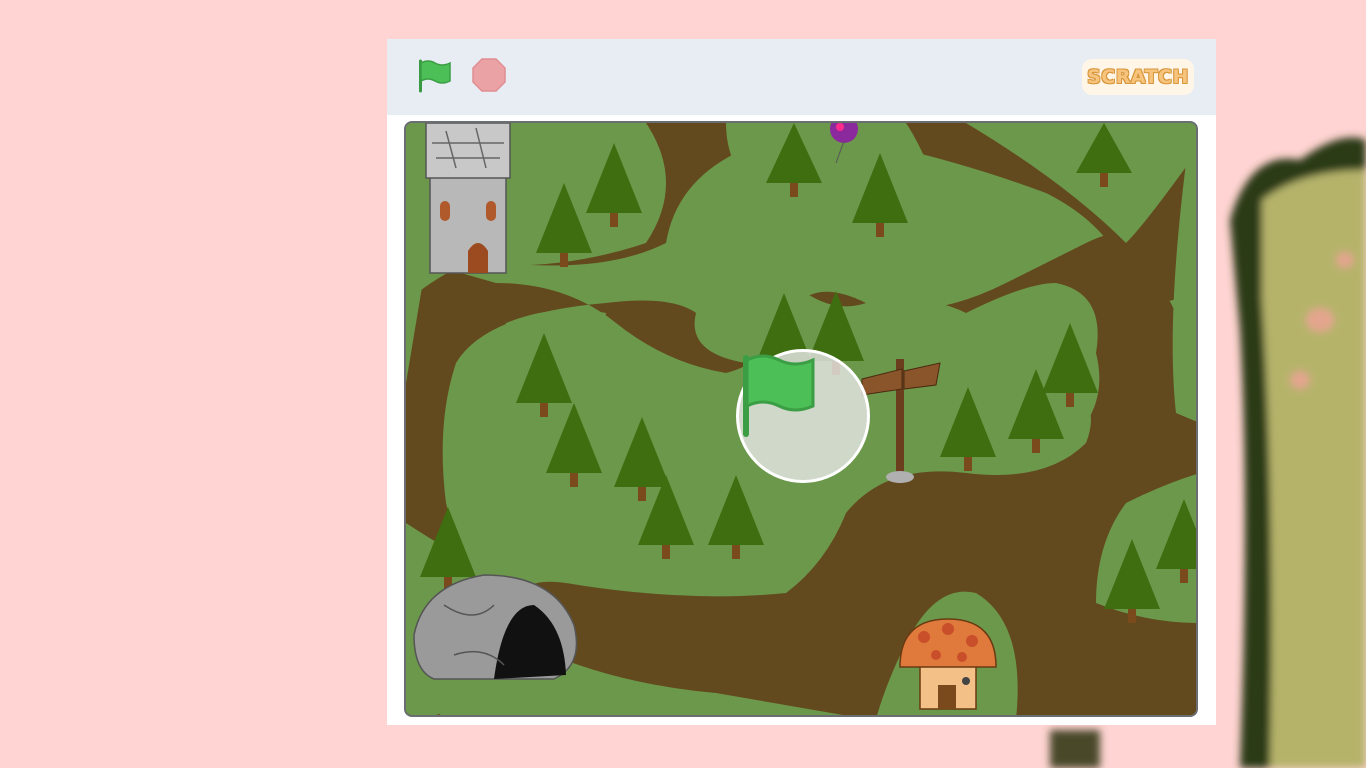 The width and height of the screenshot is (1366, 768). What do you see at coordinates (801, 77) in the screenshot?
I see `control-bar: SCRATCH` at bounding box center [801, 77].